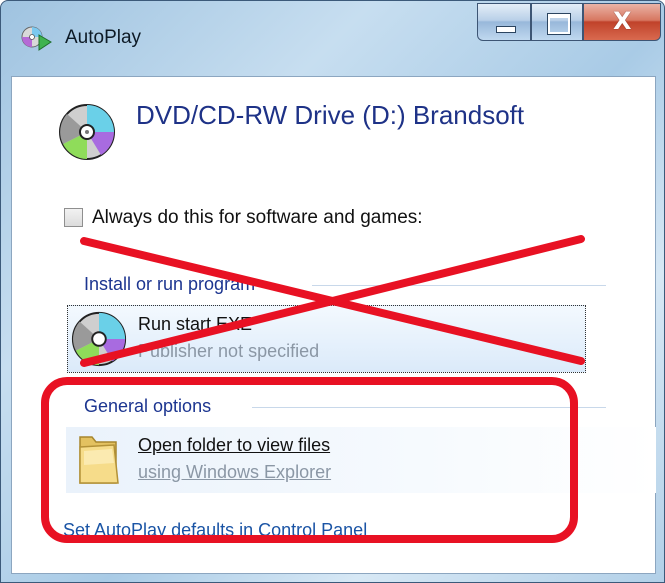  I want to click on option-title: Open folder to view files, so click(234, 445).